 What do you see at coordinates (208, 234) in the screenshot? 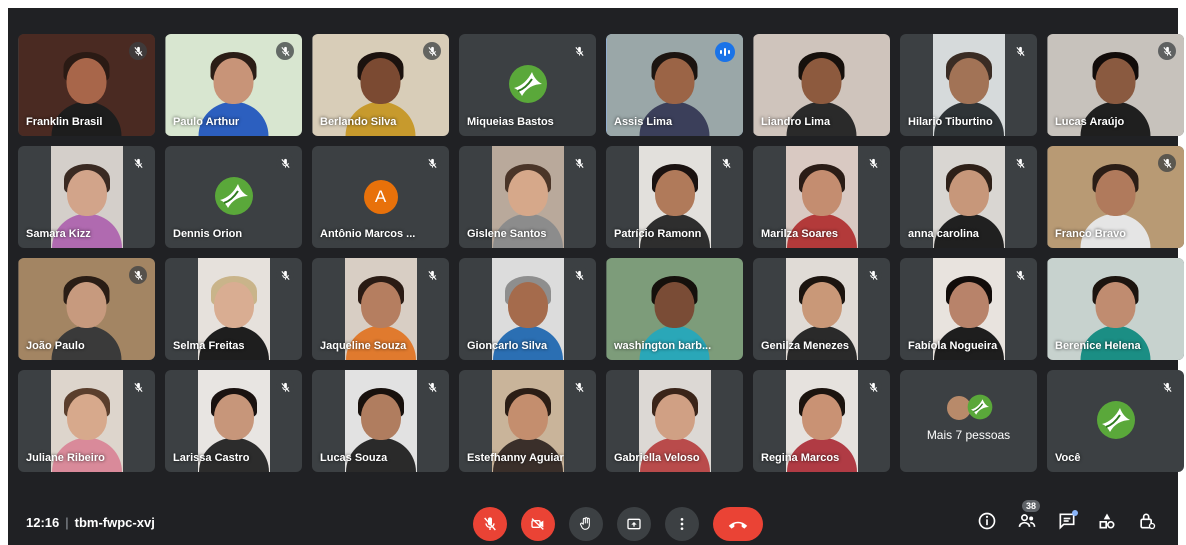
I see `participant-name: Dennis Orion` at bounding box center [208, 234].